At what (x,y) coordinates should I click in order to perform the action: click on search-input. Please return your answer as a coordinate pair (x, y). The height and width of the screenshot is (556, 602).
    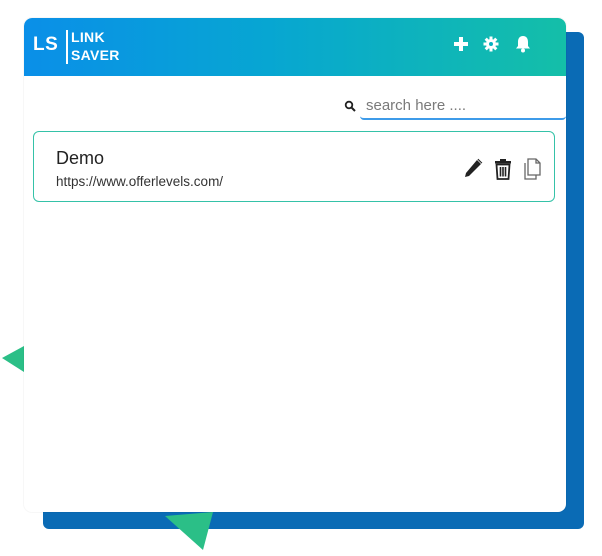
    Looking at the image, I should click on (463, 106).